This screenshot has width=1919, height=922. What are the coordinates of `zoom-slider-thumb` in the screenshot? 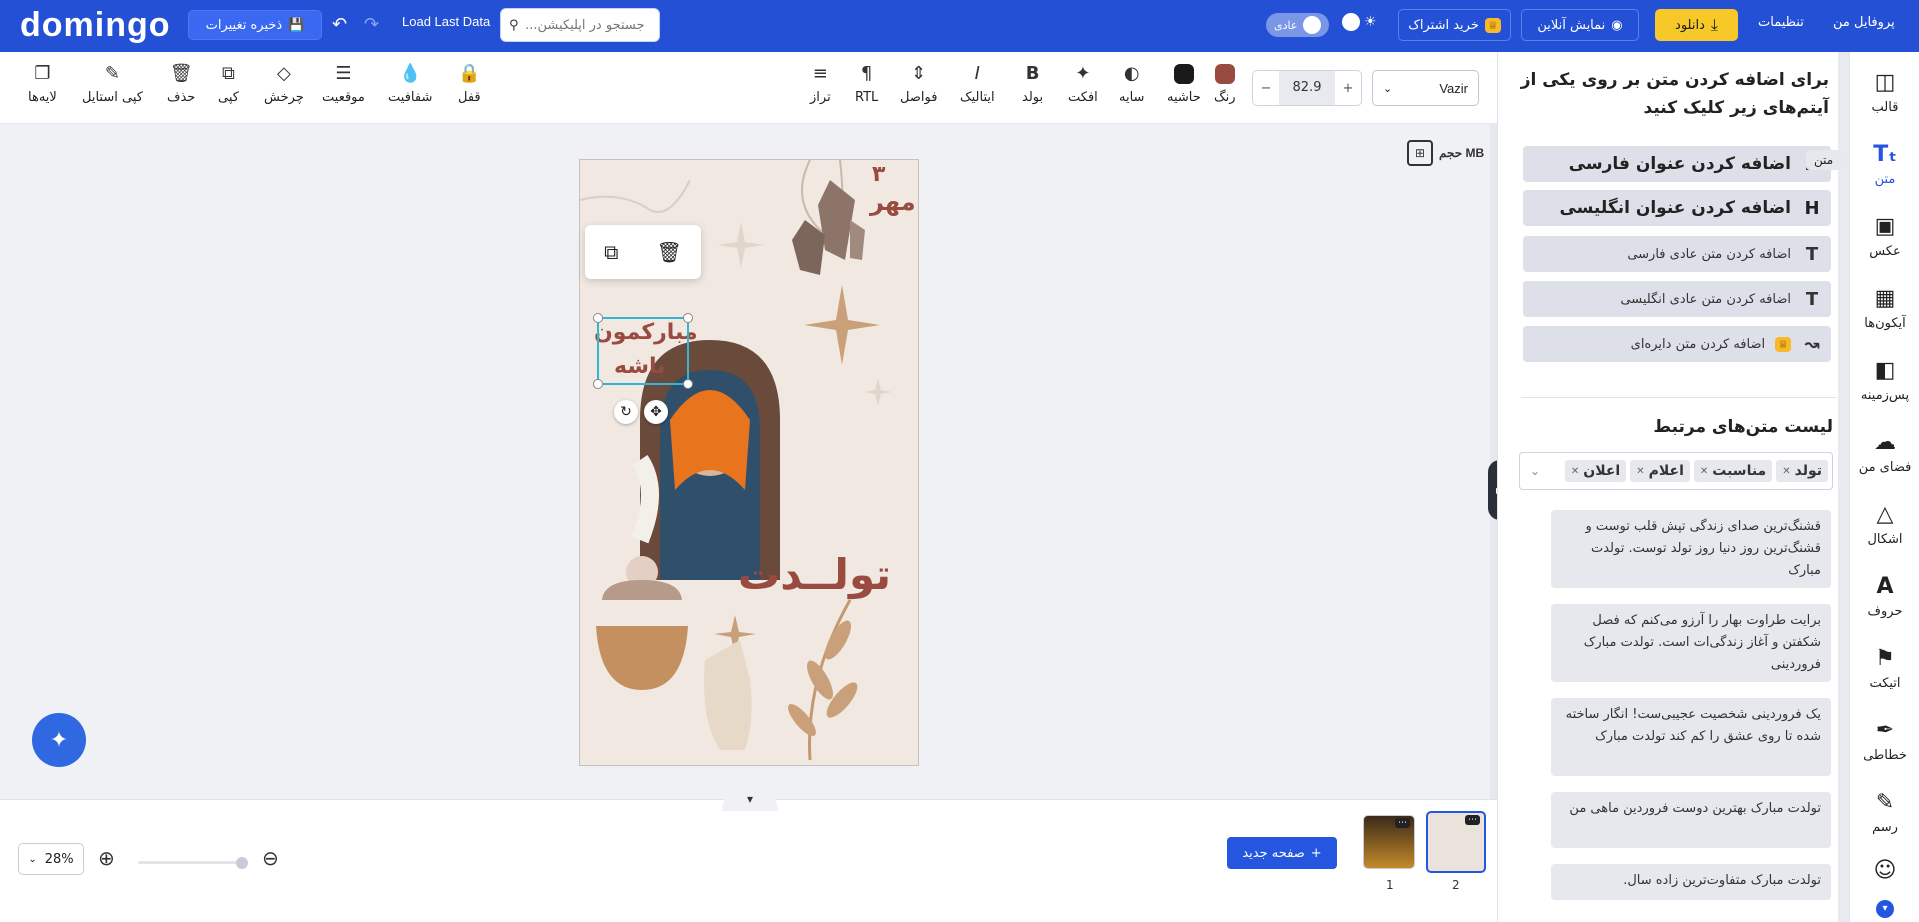 It's located at (242, 863).